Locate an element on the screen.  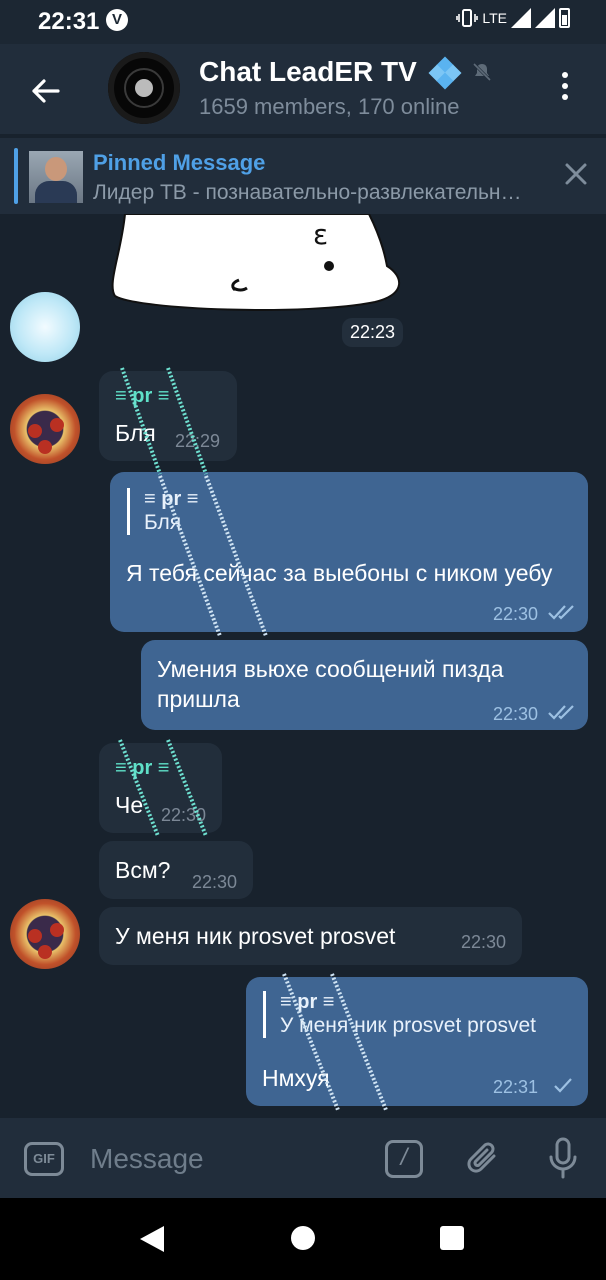
message-text: Я тебя сейчас за выебоны с ником уебу is located at coordinates (339, 573).